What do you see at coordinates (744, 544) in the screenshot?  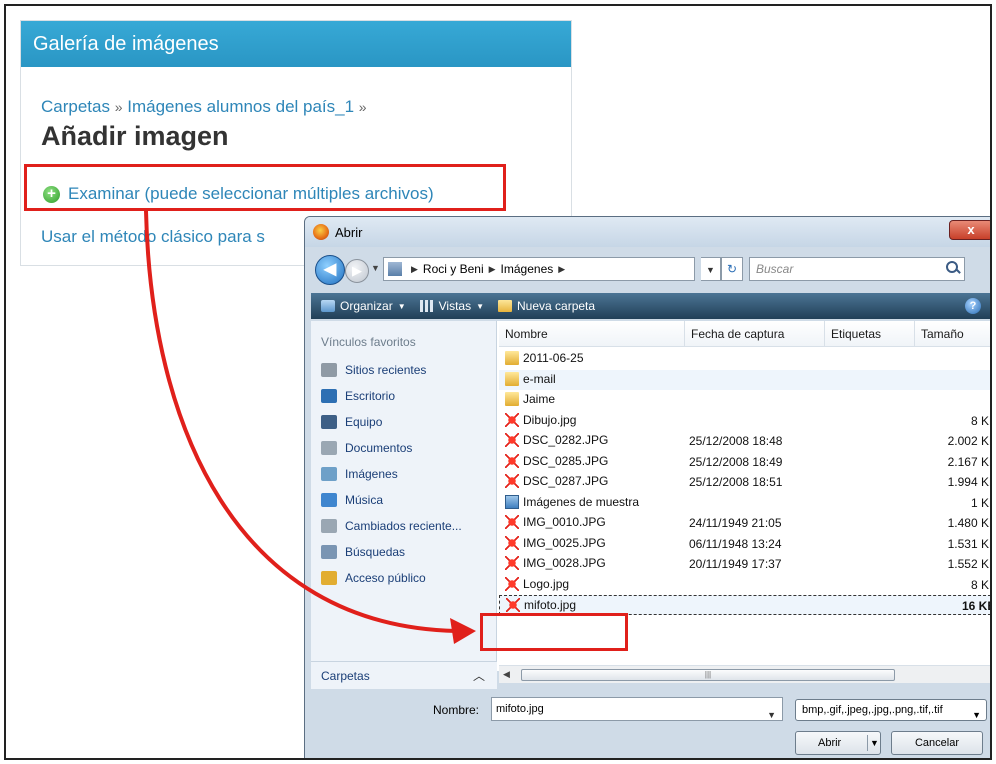 I see `file-row: IMG_0025.JPG 06/11/1948 13:24 1.531 KB` at bounding box center [744, 544].